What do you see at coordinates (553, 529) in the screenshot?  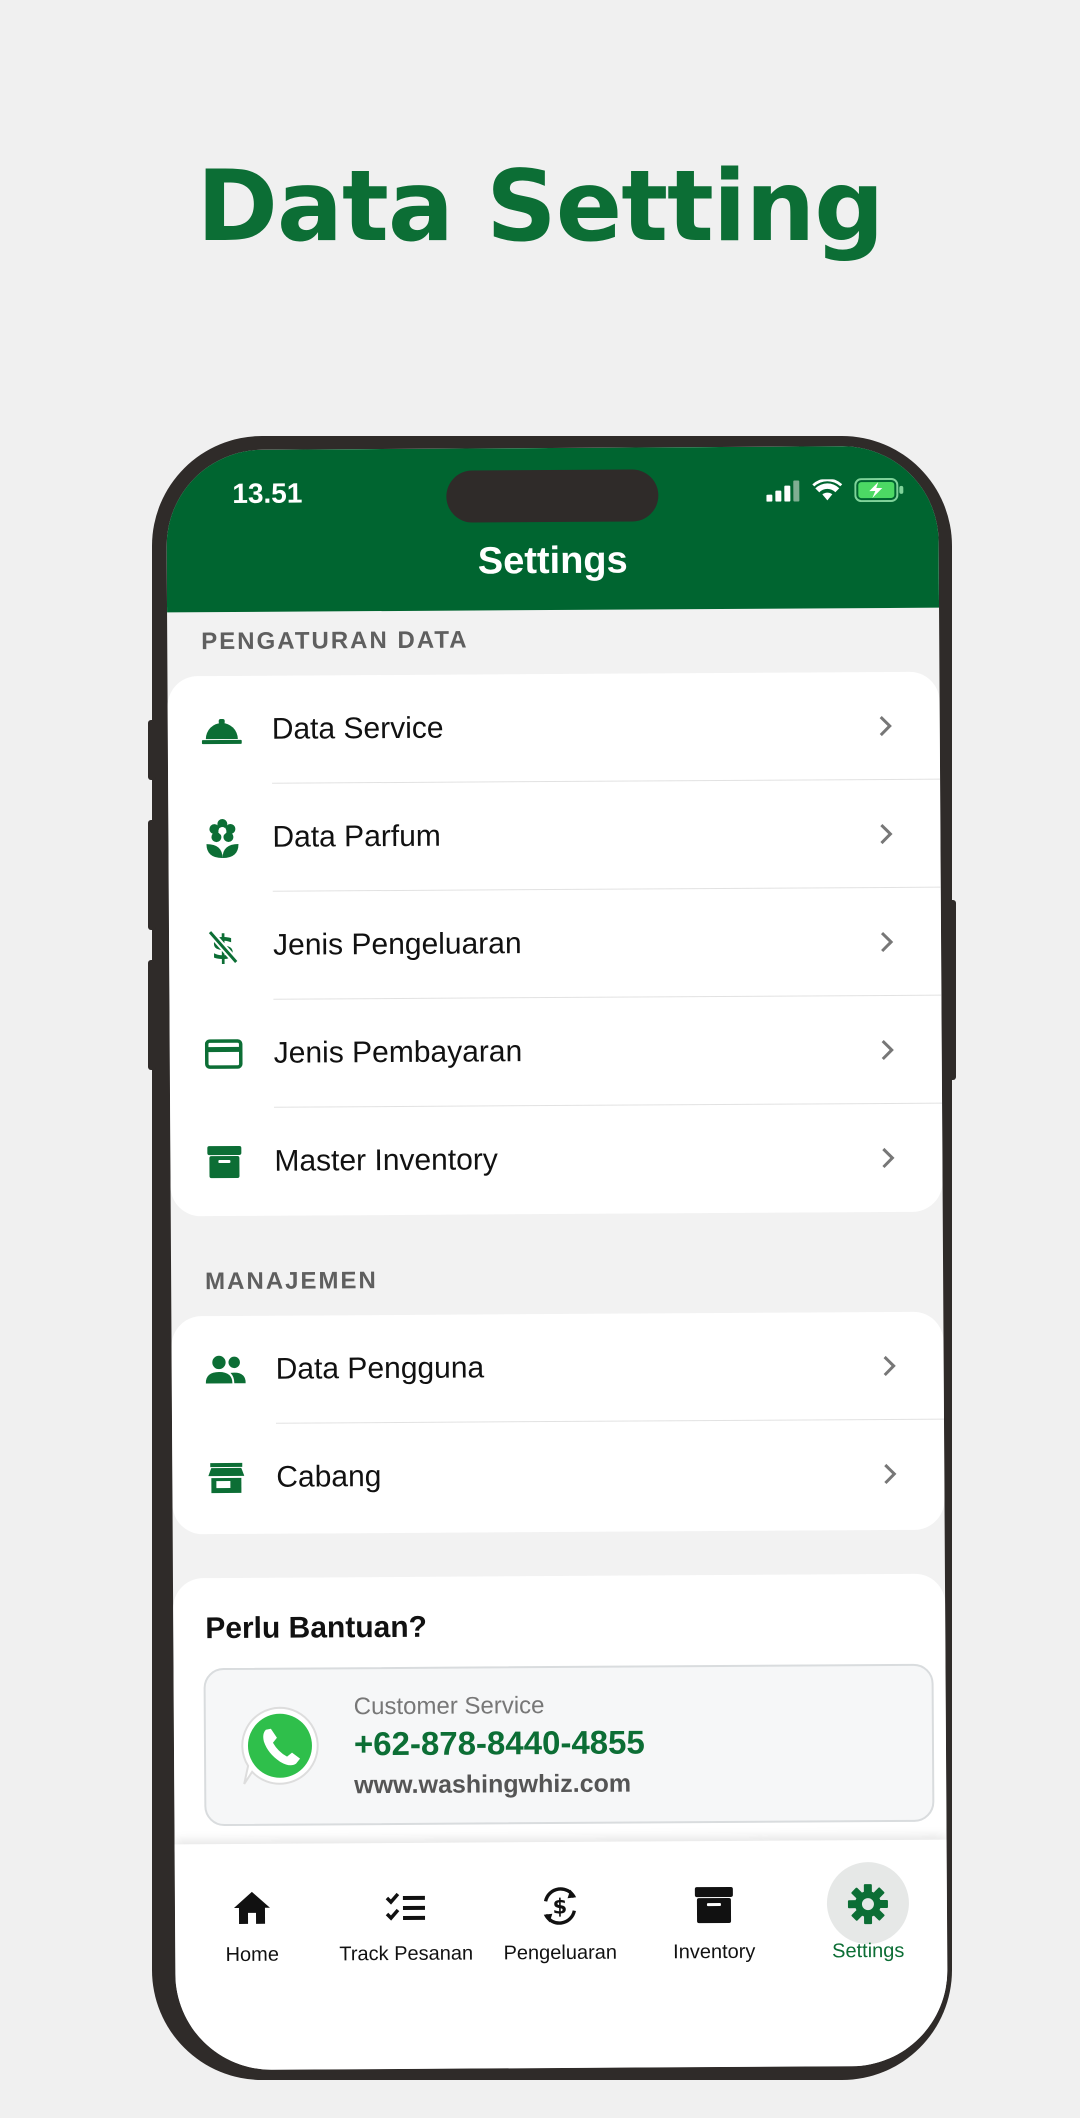 I see `app-bar: 13.51 Settings` at bounding box center [553, 529].